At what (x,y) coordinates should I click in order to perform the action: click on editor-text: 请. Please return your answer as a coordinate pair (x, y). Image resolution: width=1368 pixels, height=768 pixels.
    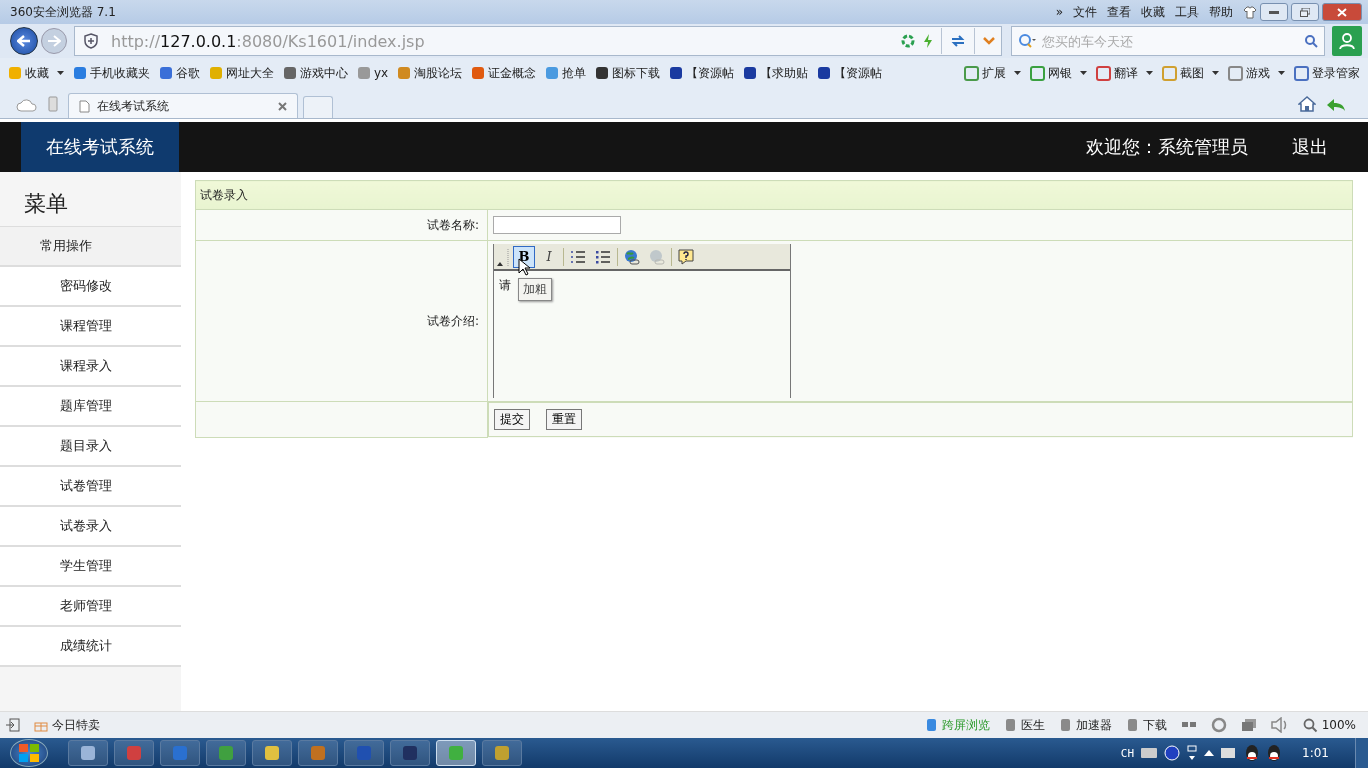
    Looking at the image, I should click on (505, 285).